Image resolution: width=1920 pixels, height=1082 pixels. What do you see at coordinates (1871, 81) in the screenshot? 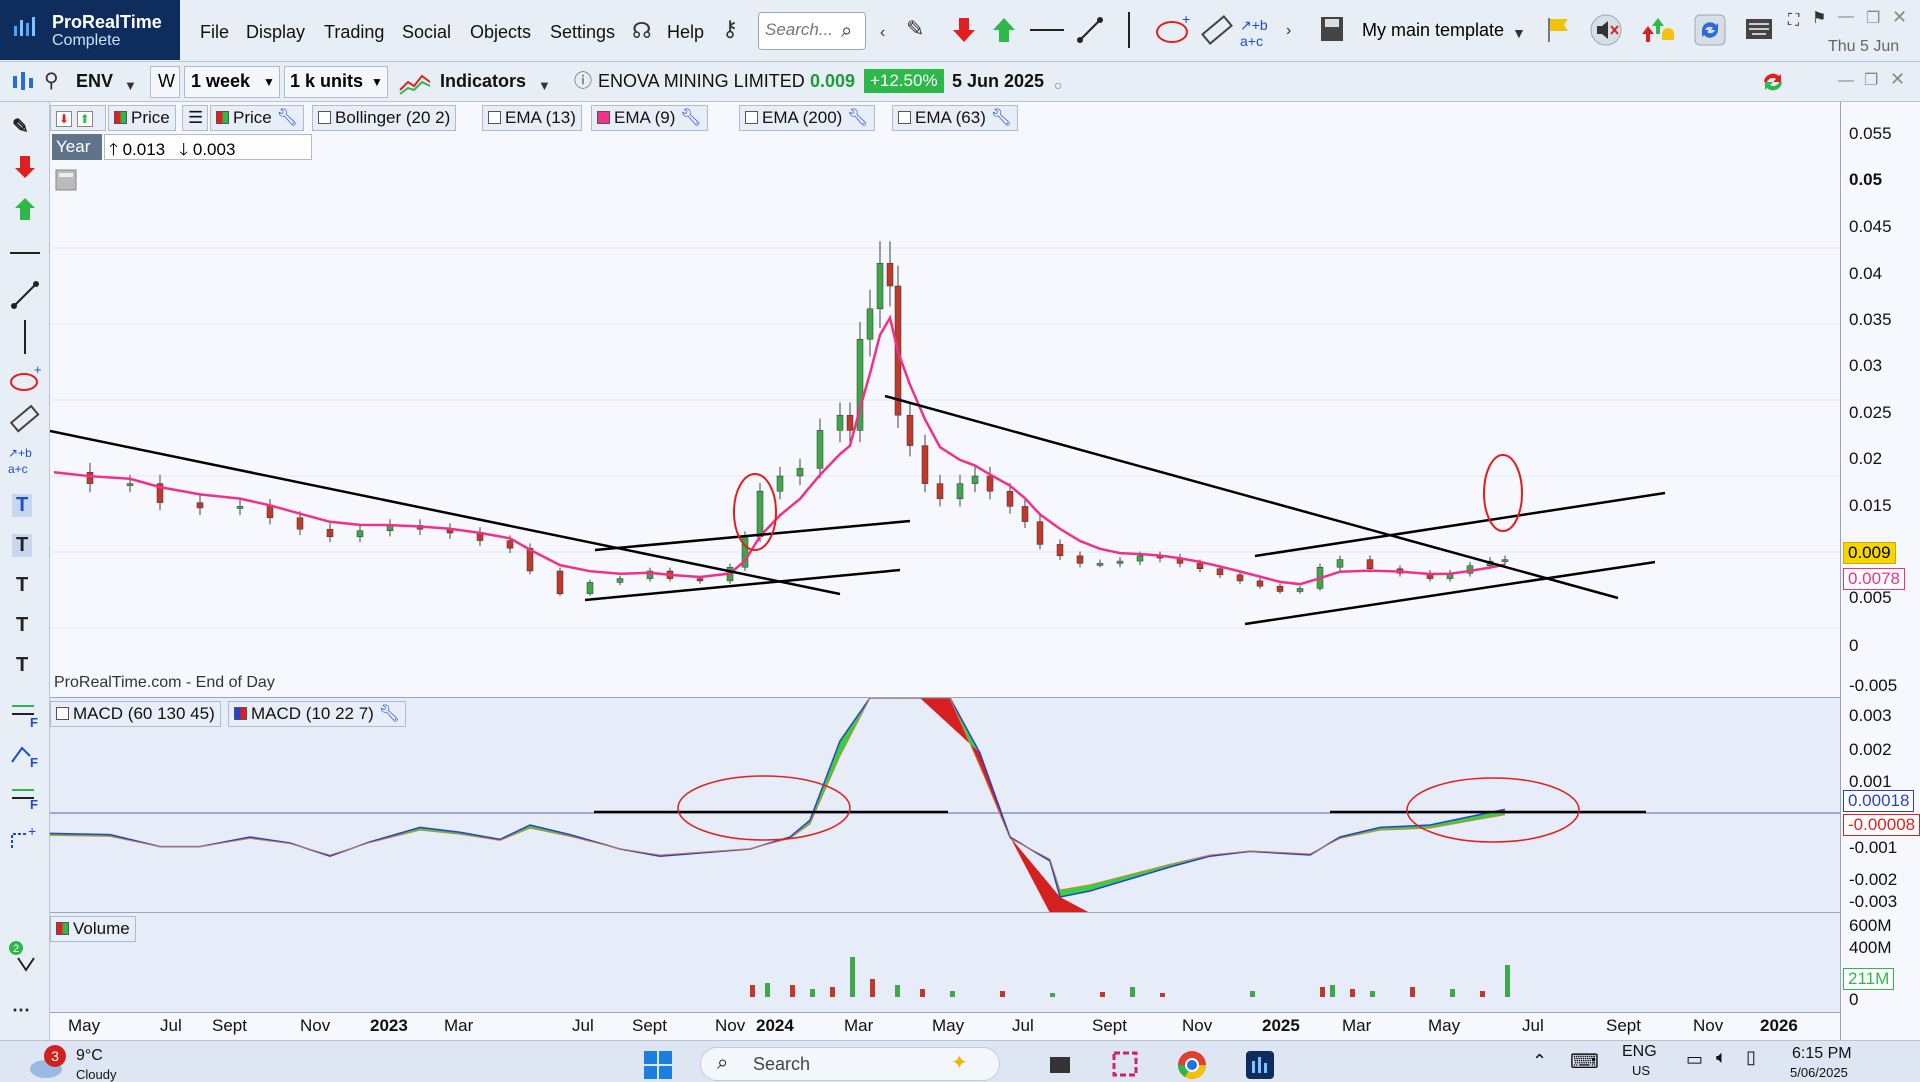
I see `restore-chart-icon: ❐` at bounding box center [1871, 81].